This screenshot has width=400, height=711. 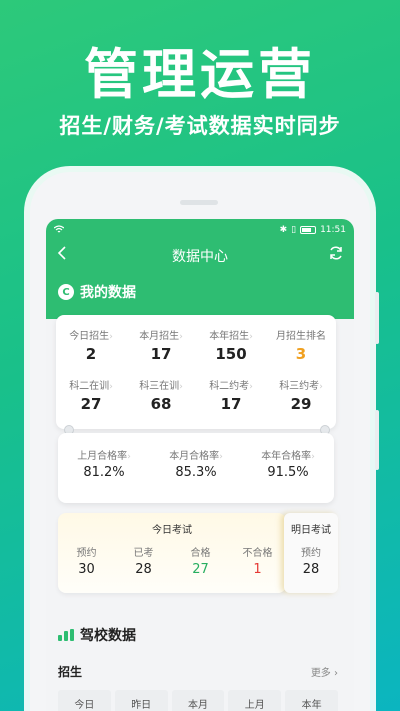 I want to click on phone-volume-button, so click(x=377, y=318).